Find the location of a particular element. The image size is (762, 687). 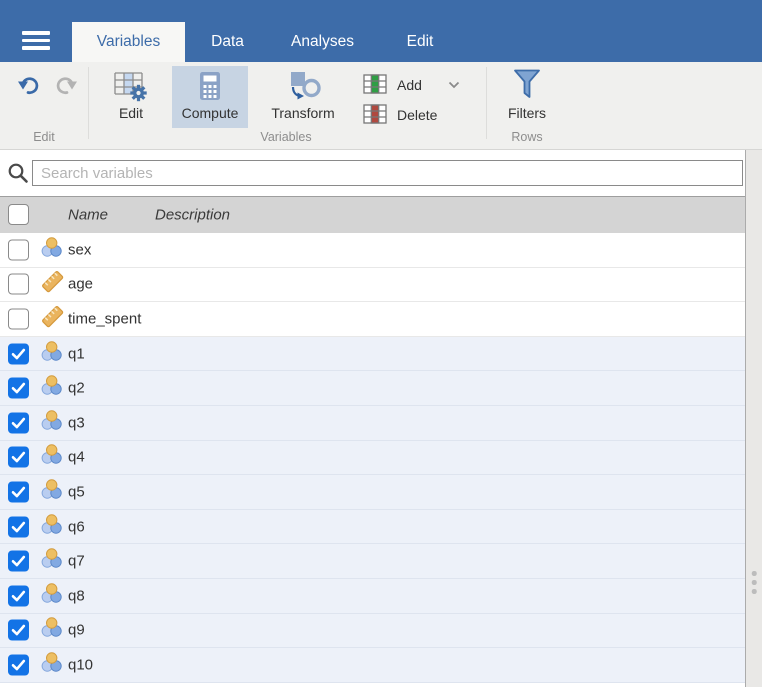

transform-variable-button: Transform is located at coordinates (303, 93).